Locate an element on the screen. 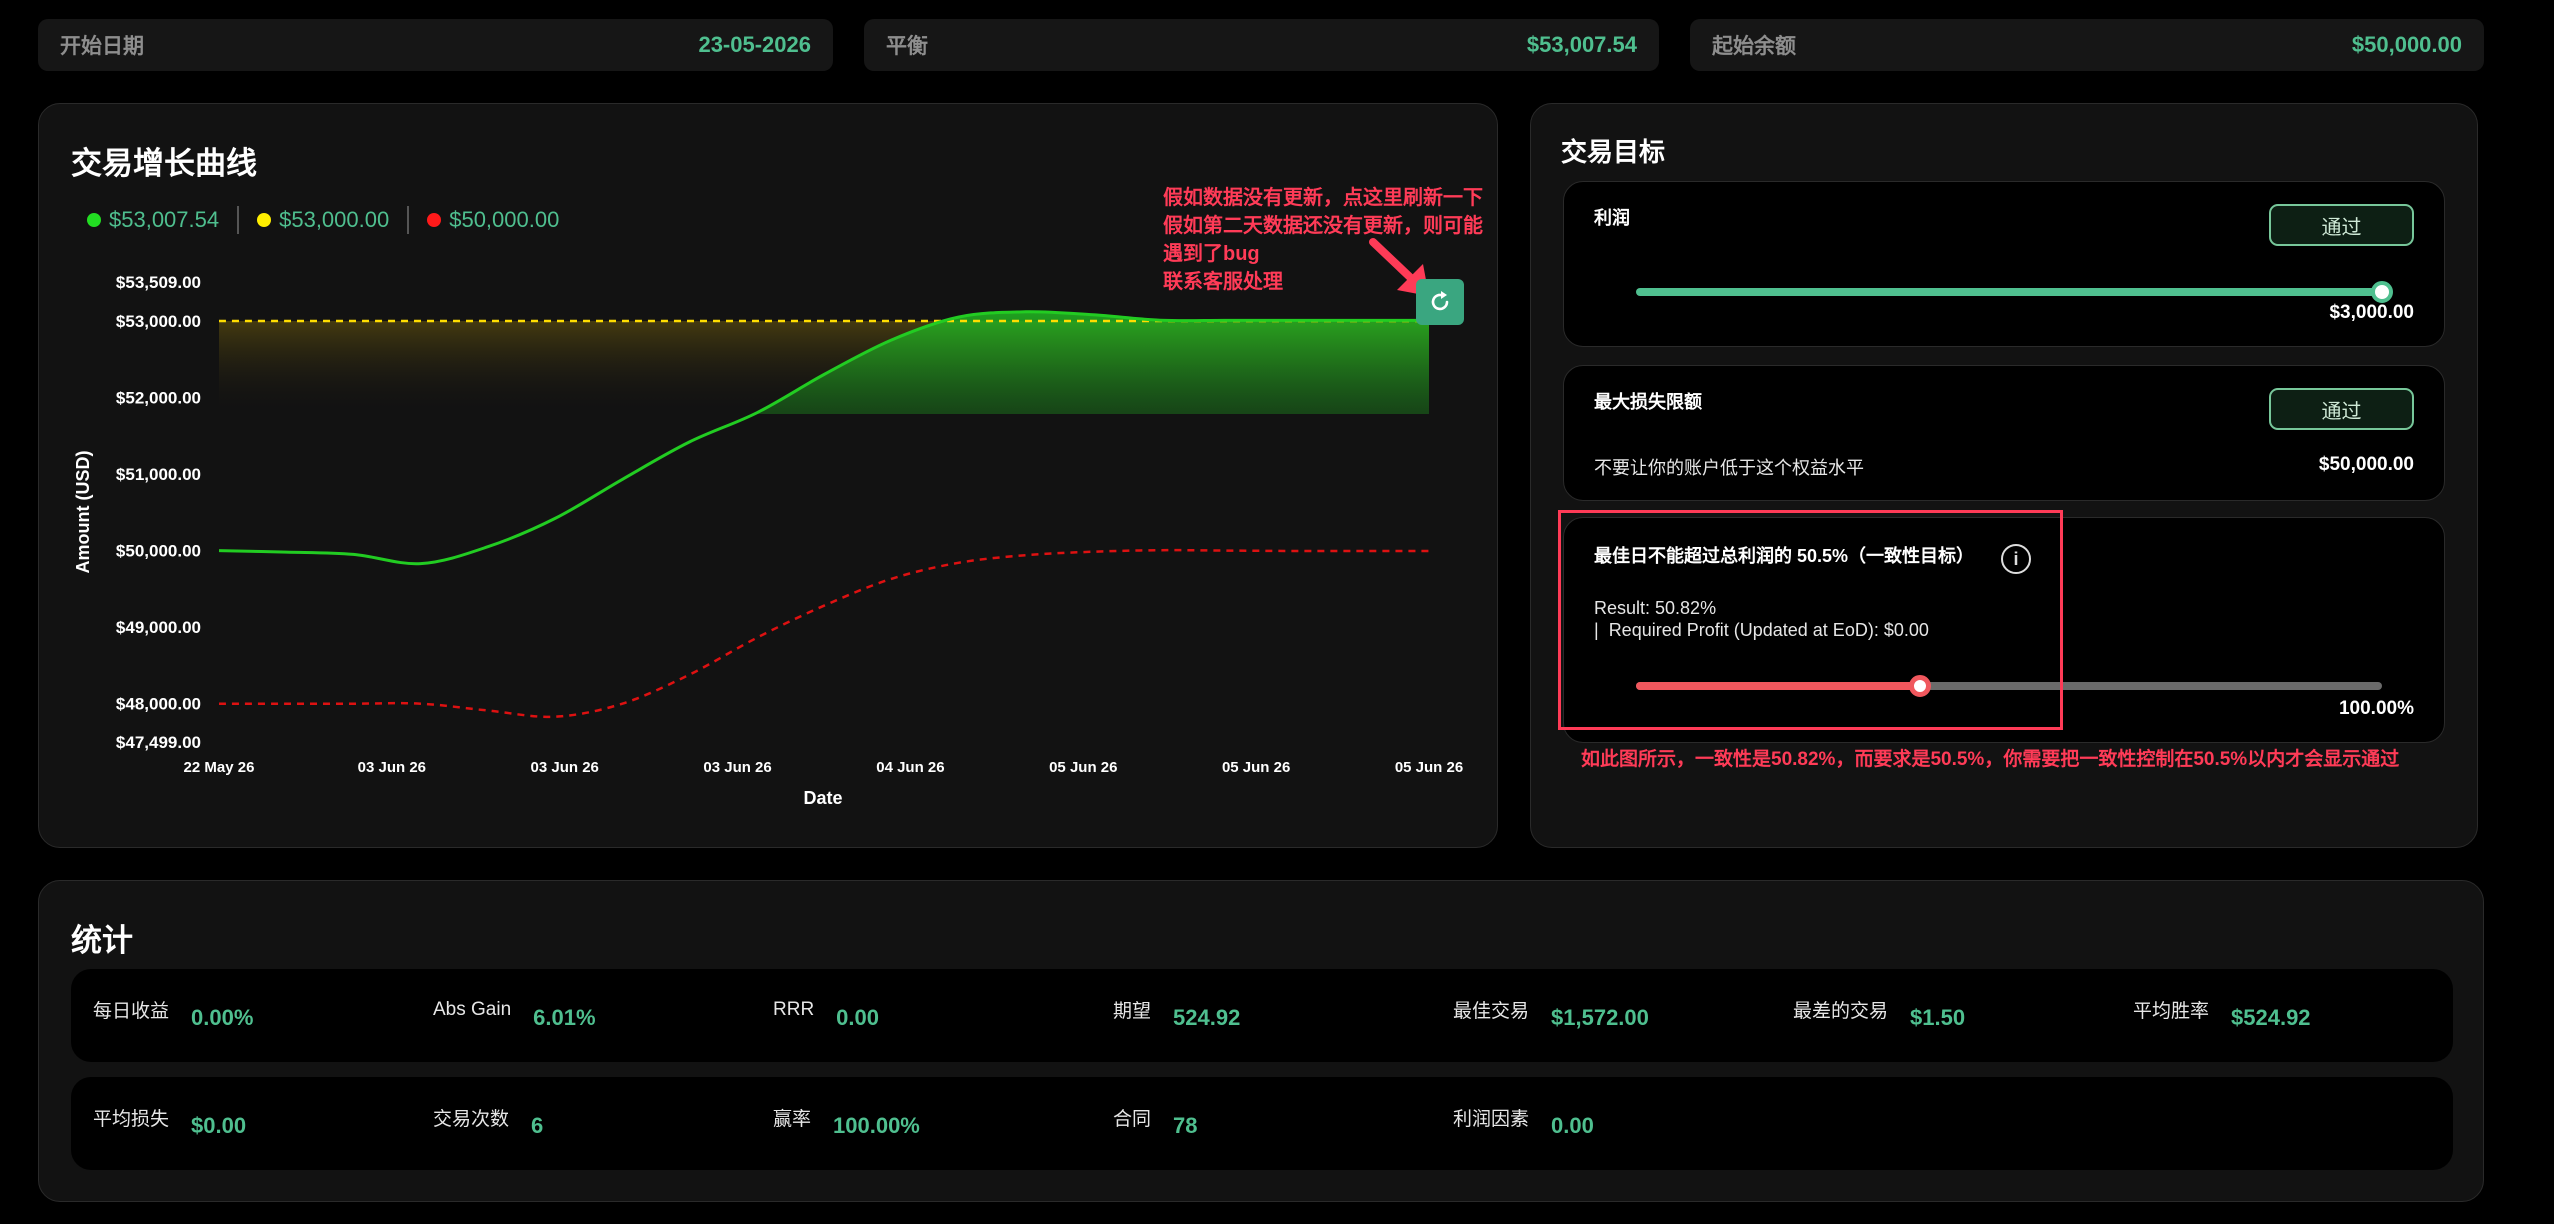 Image resolution: width=2554 pixels, height=1224 pixels. stat-item: 最佳交易 $1,572.00 is located at coordinates (1551, 1015).